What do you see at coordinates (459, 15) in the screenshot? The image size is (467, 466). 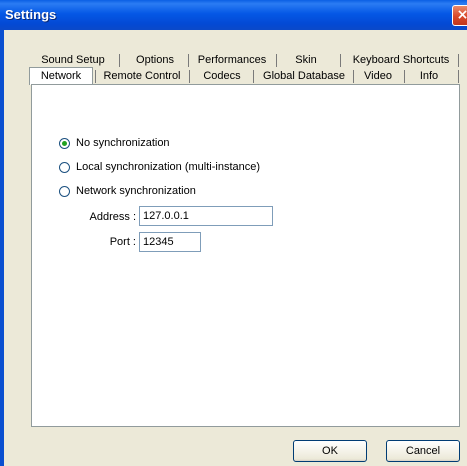 I see `close-icon: ×` at bounding box center [459, 15].